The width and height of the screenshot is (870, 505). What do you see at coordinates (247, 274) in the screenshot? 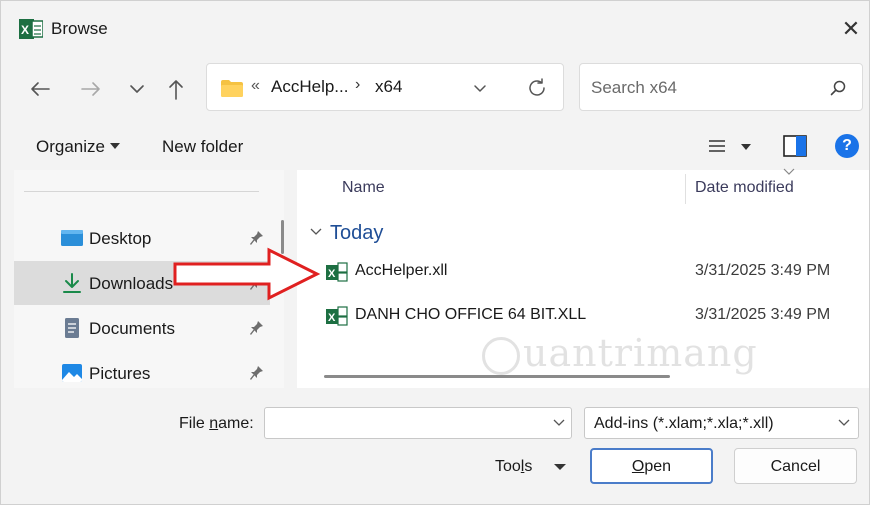
I see `red-annotation-arrow-icon` at bounding box center [247, 274].